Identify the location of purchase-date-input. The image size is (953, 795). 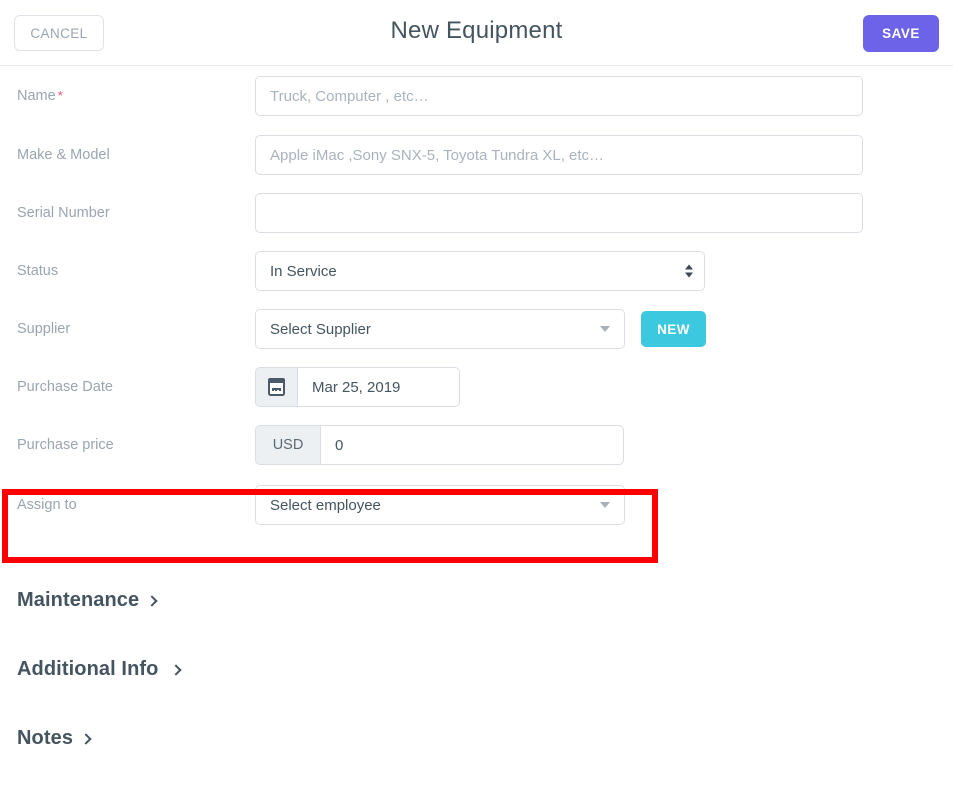
(378, 387).